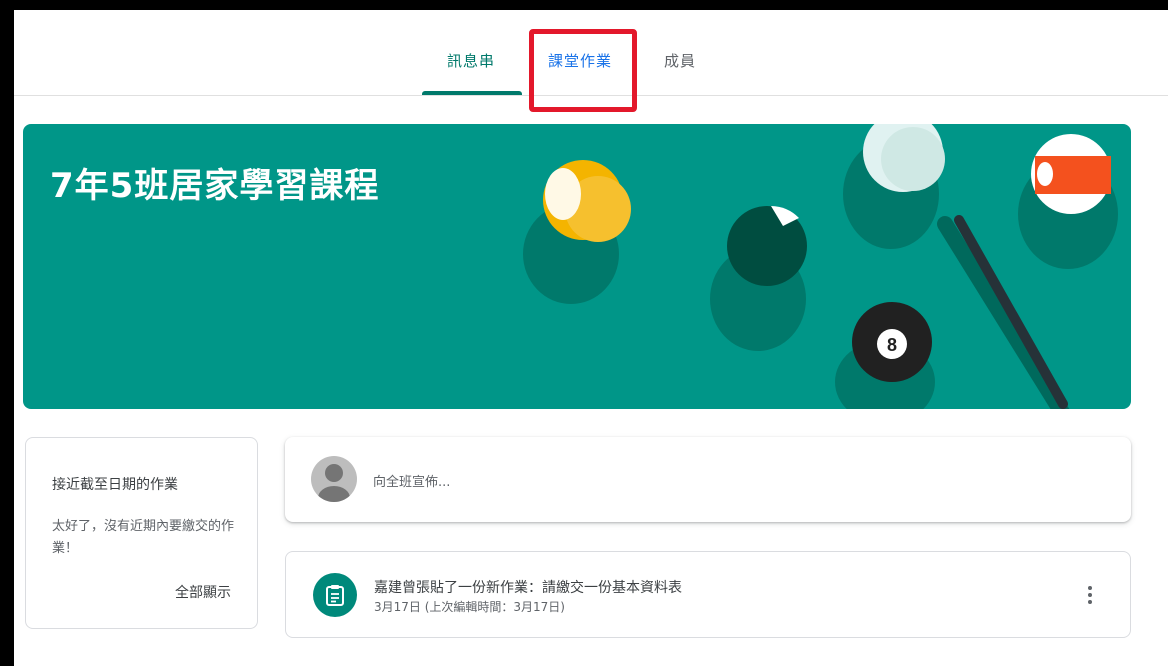 This screenshot has height=666, width=1168. What do you see at coordinates (203, 592) in the screenshot?
I see `view-all-link: 全部顯示` at bounding box center [203, 592].